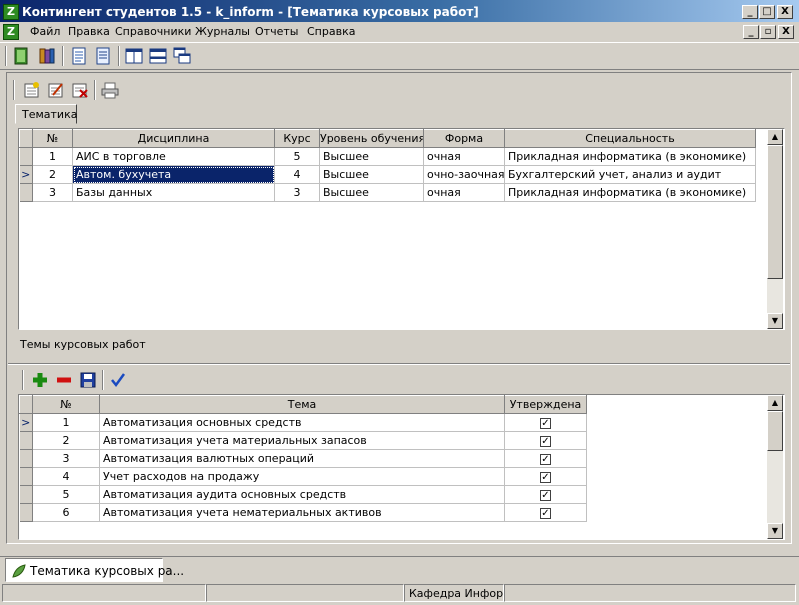  What do you see at coordinates (630, 174) in the screenshot?
I see `cell-specialty: Бухгалтерский учет, анализ и аудит` at bounding box center [630, 174].